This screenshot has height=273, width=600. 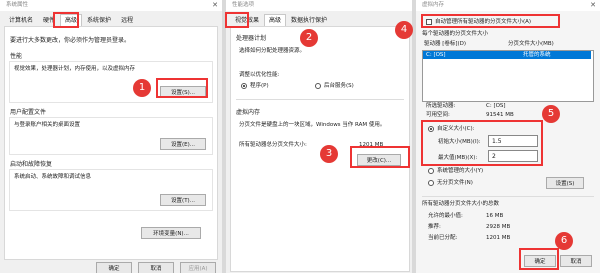 What do you see at coordinates (273, 145) in the screenshot?
I see `total-paging-label: 所有驱动器总分页文件大小:` at bounding box center [273, 145].